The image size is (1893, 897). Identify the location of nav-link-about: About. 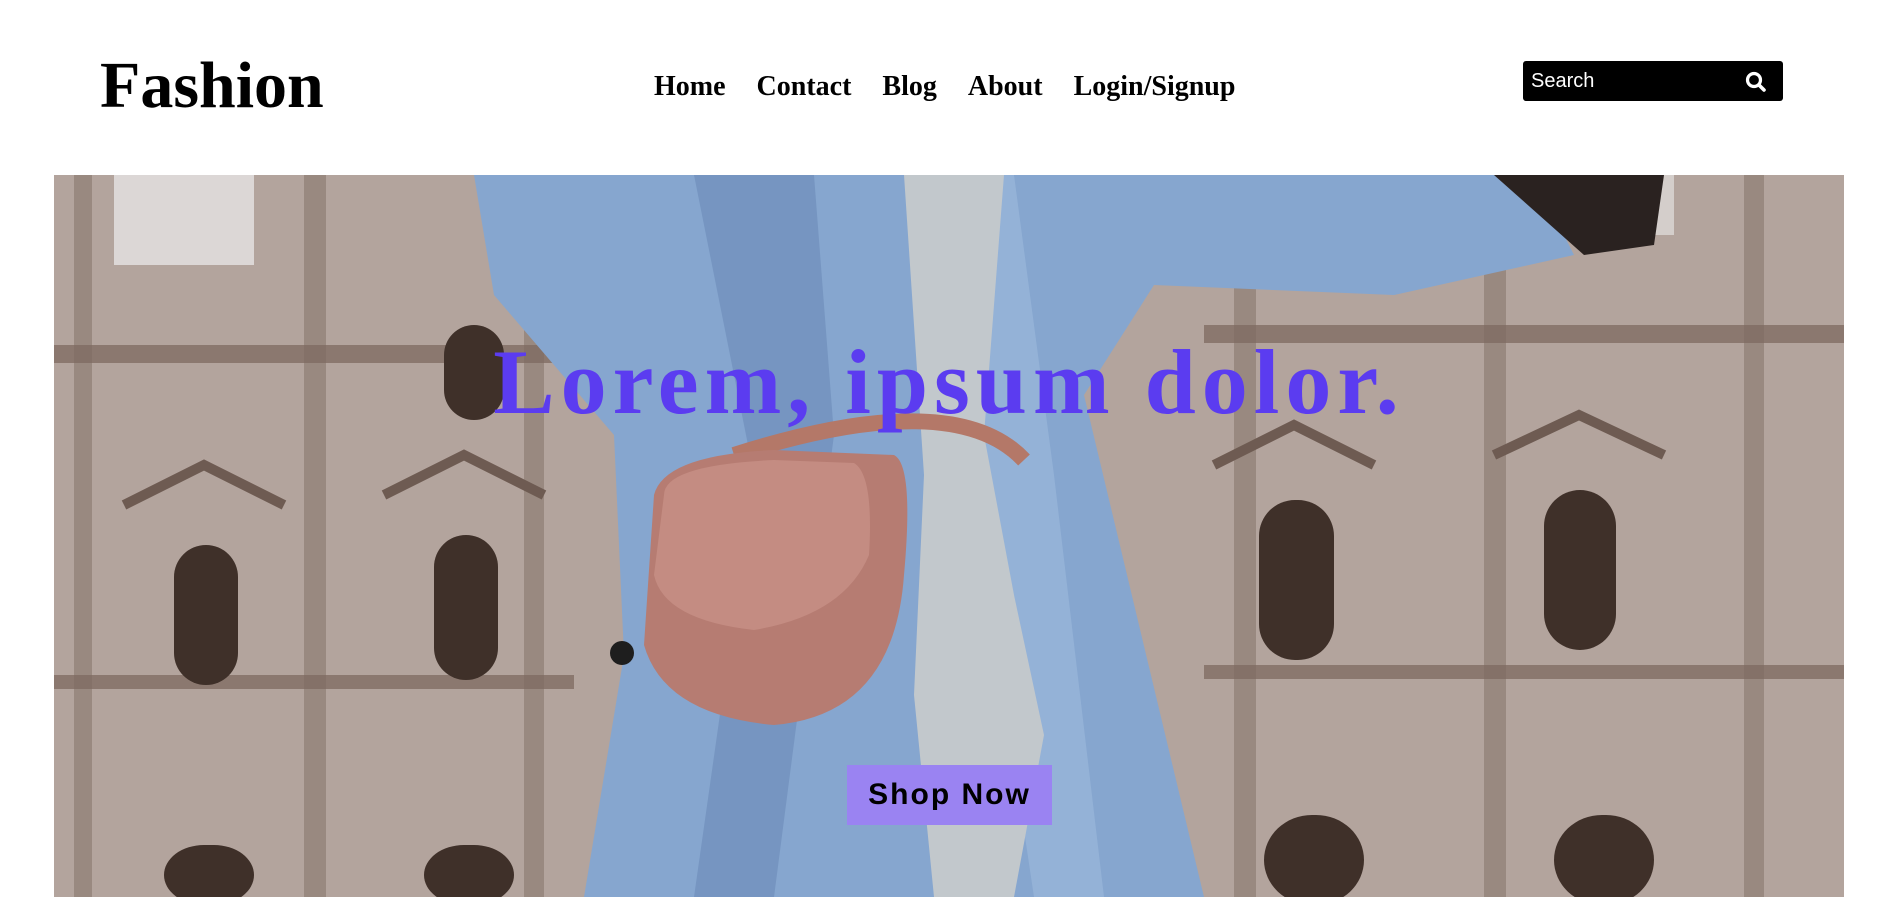
(1005, 87).